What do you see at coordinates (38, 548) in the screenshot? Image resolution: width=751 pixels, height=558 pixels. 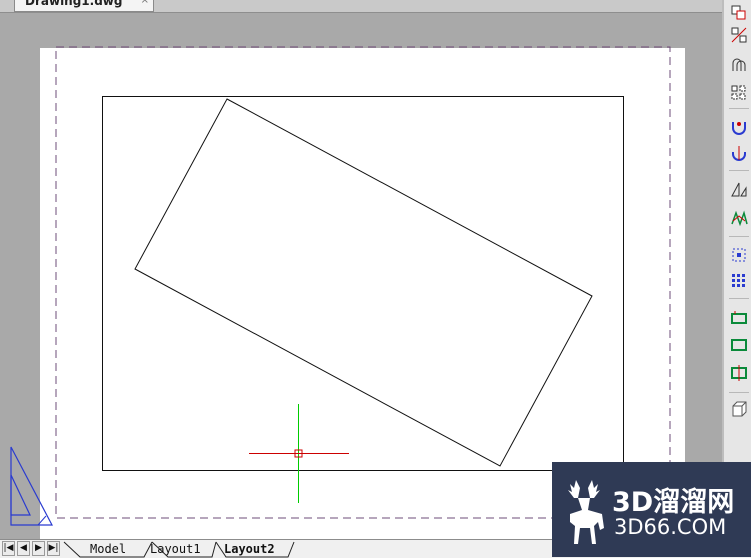 I see `next-tab-button: ▶` at bounding box center [38, 548].